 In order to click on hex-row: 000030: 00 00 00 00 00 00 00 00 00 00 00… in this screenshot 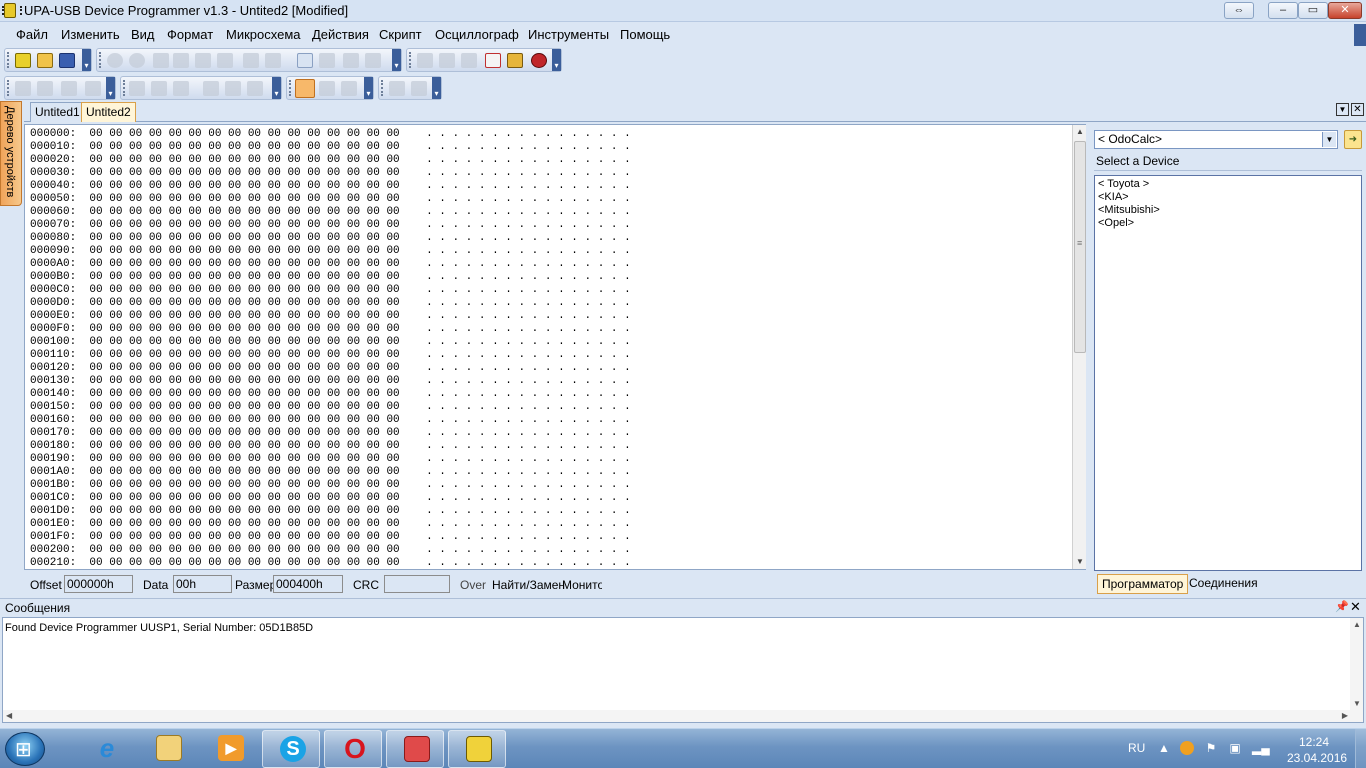, I will do `click(330, 173)`.